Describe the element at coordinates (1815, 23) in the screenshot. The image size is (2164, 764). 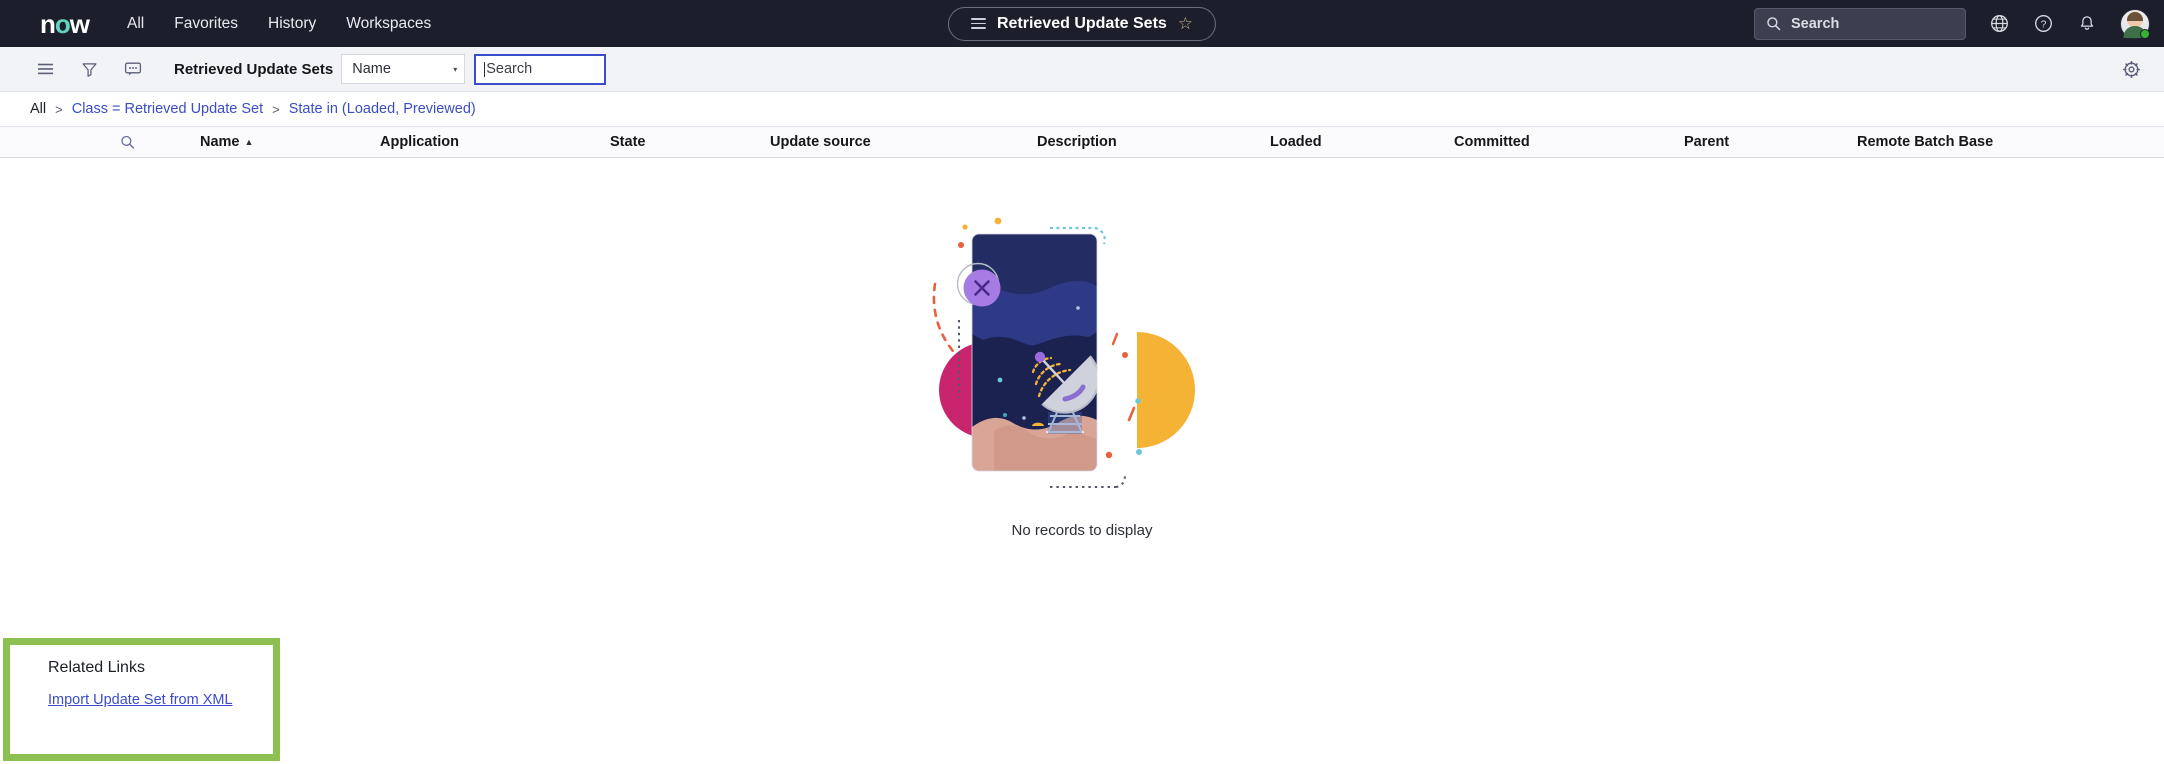
I see `global-search-placeholder: Search` at that location.